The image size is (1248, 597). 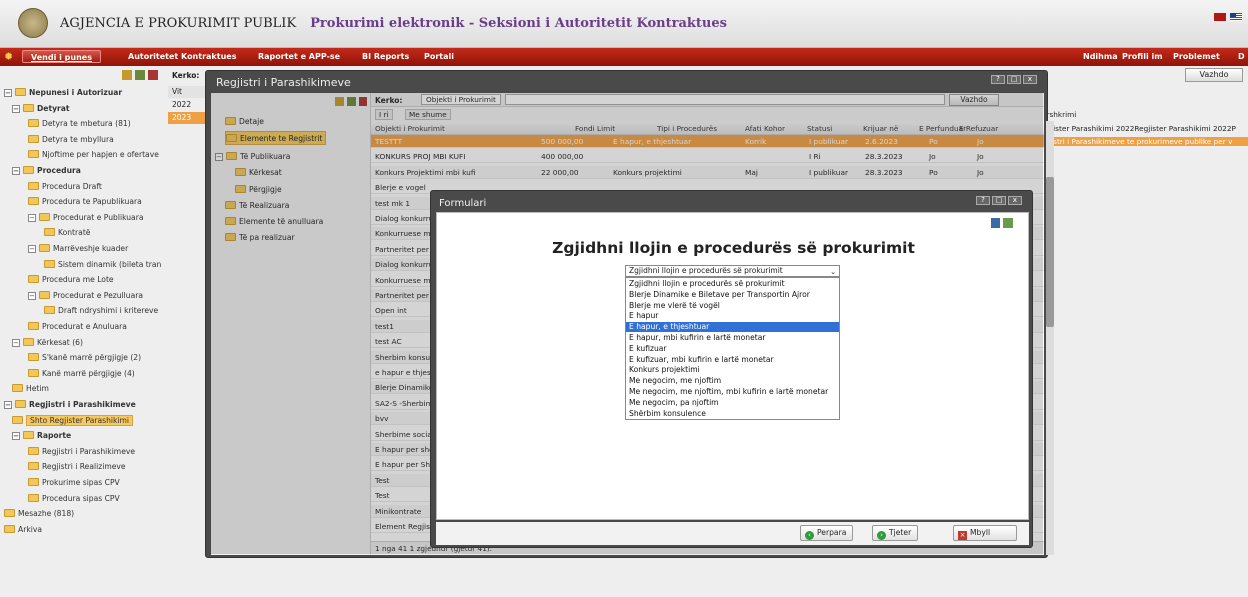 What do you see at coordinates (732, 316) in the screenshot?
I see `dropdown-option: E hapur` at bounding box center [732, 316].